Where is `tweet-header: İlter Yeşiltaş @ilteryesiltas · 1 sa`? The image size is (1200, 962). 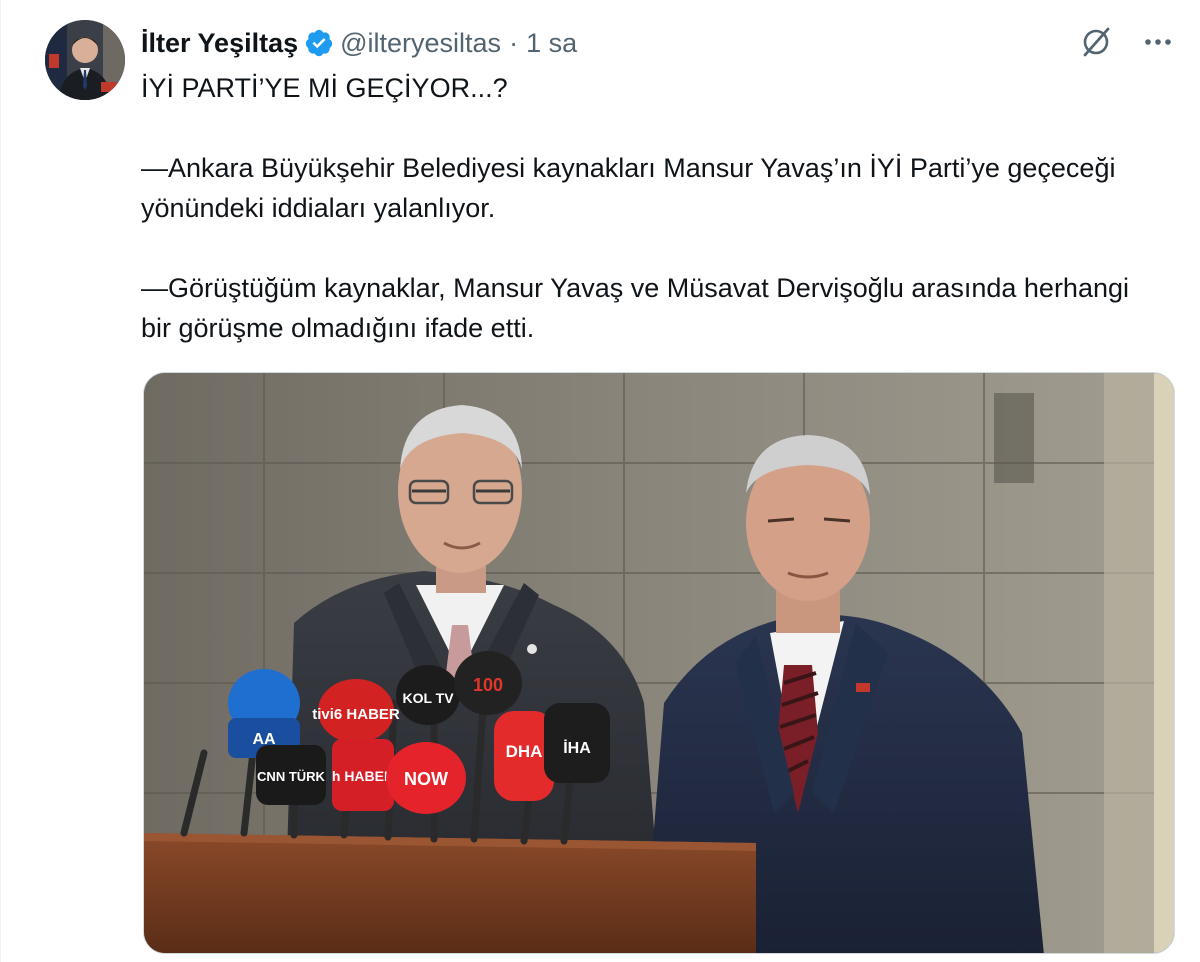 tweet-header: İlter Yeşiltaş @ilteryesiltas · 1 sa is located at coordinates (359, 43).